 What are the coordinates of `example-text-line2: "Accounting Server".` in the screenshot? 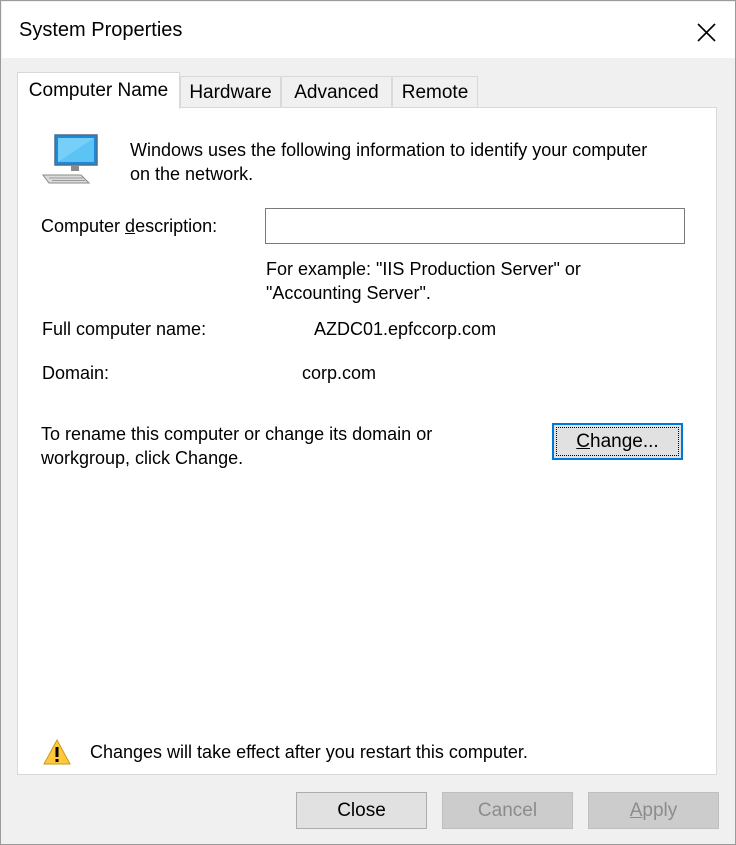 It's located at (348, 293).